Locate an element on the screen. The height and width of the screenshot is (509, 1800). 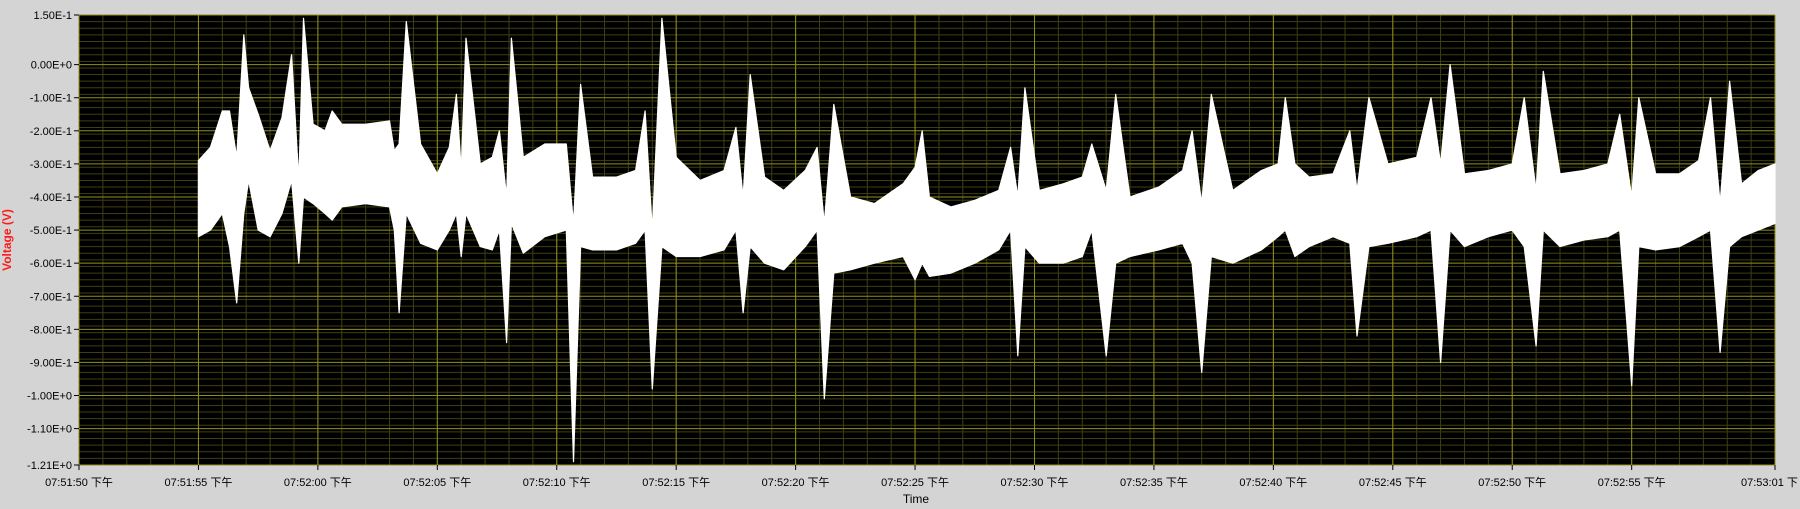
y-axis-label: Voltage (V) is located at coordinates (7, 240).